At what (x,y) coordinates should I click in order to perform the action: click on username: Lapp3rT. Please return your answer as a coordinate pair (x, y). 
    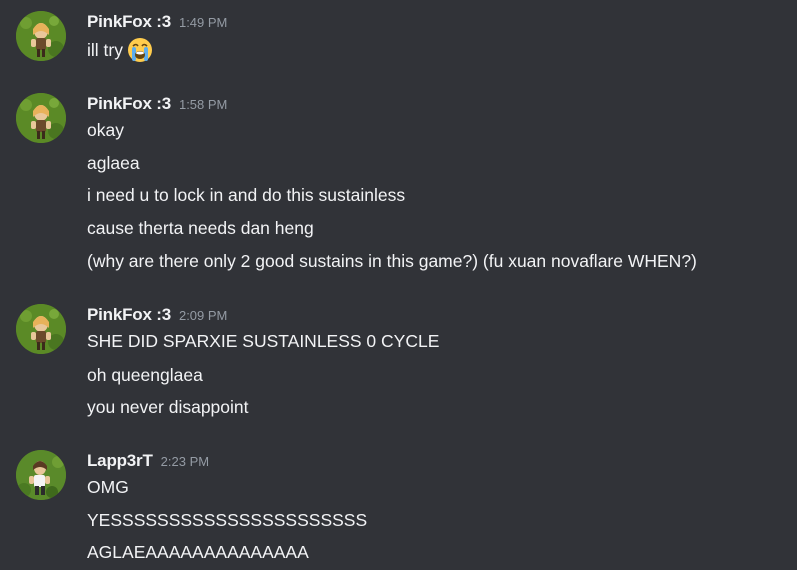
    Looking at the image, I should click on (120, 460).